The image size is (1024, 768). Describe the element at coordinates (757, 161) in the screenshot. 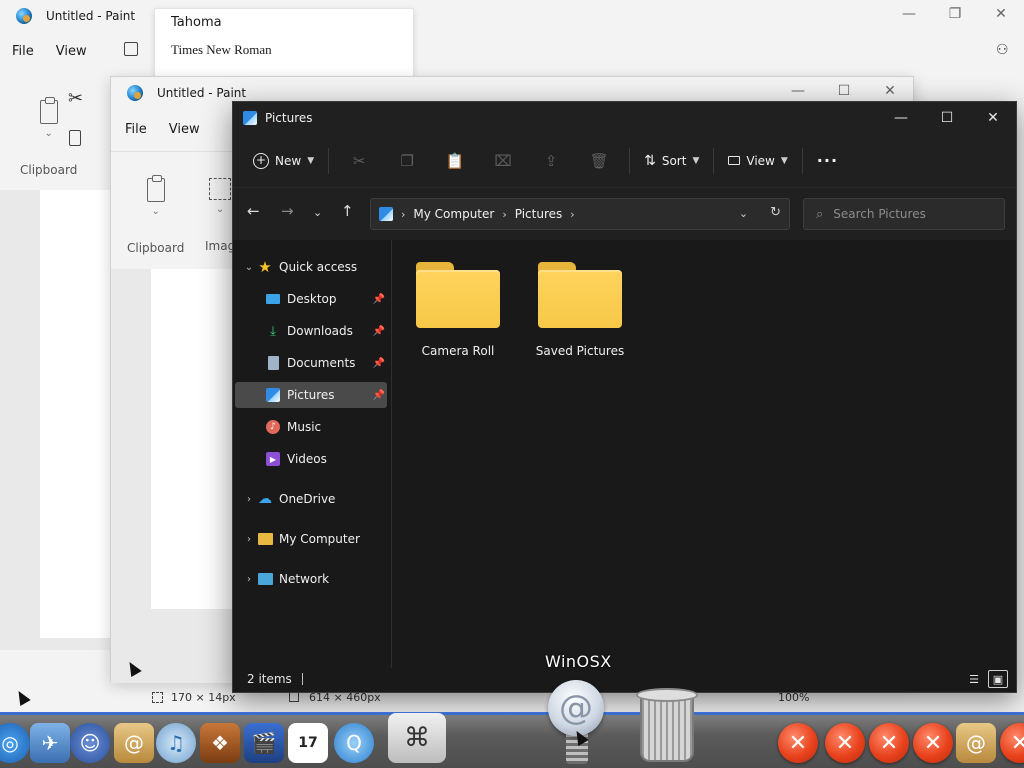

I see `view-button: View ▼` at that location.